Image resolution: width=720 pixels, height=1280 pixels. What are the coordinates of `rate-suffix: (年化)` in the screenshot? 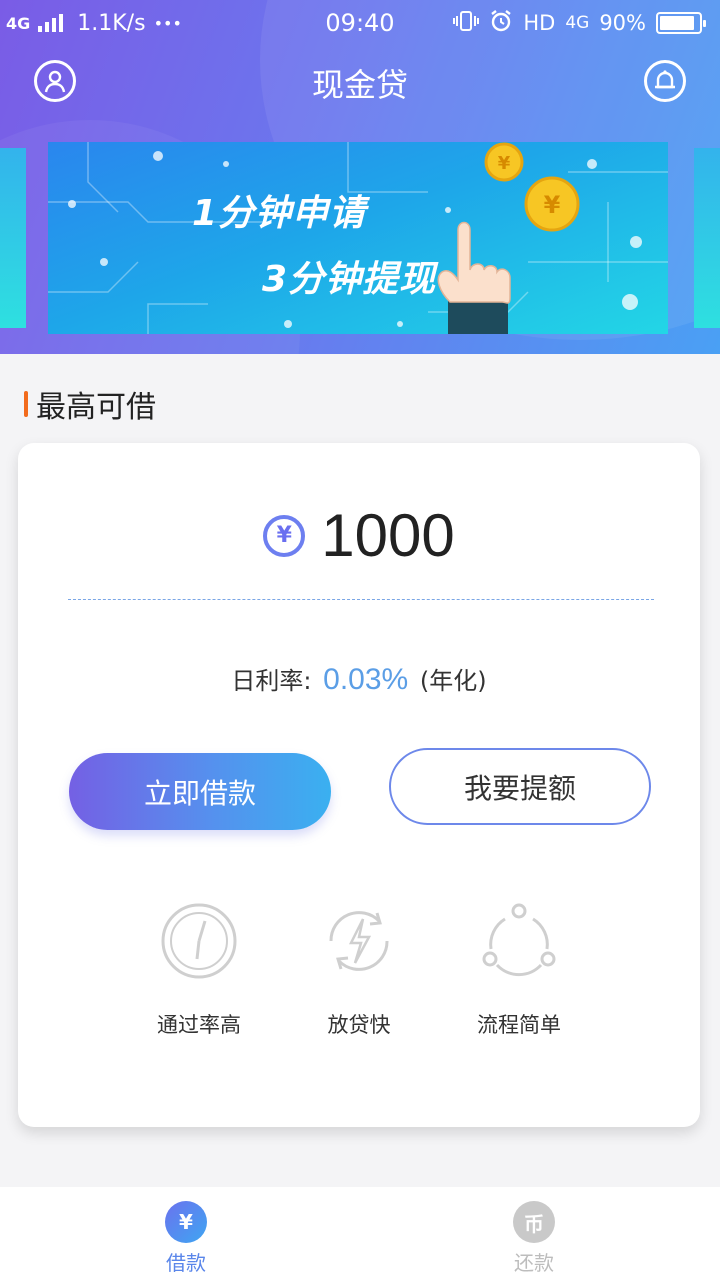 It's located at (453, 681).